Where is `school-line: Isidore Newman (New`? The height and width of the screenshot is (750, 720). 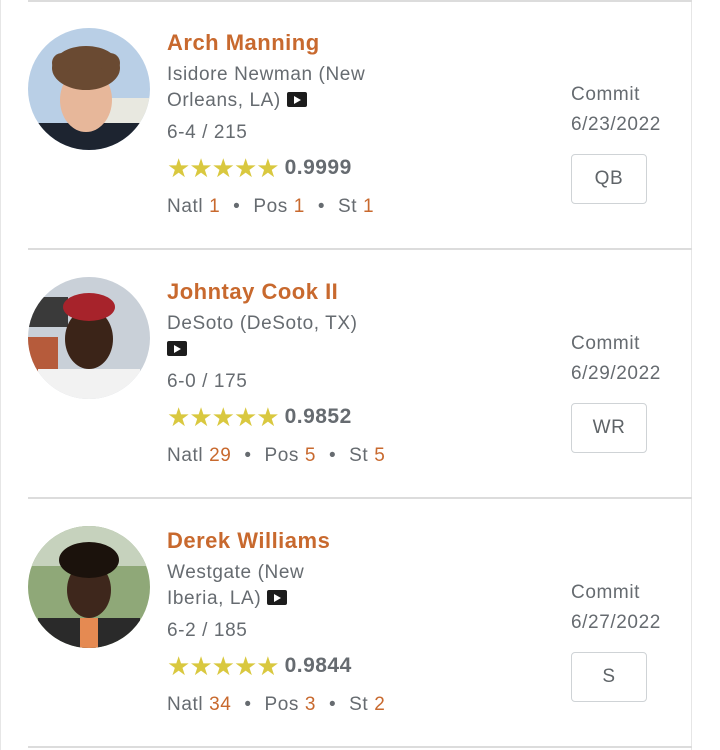 school-line: Isidore Newman (New is located at coordinates (266, 74).